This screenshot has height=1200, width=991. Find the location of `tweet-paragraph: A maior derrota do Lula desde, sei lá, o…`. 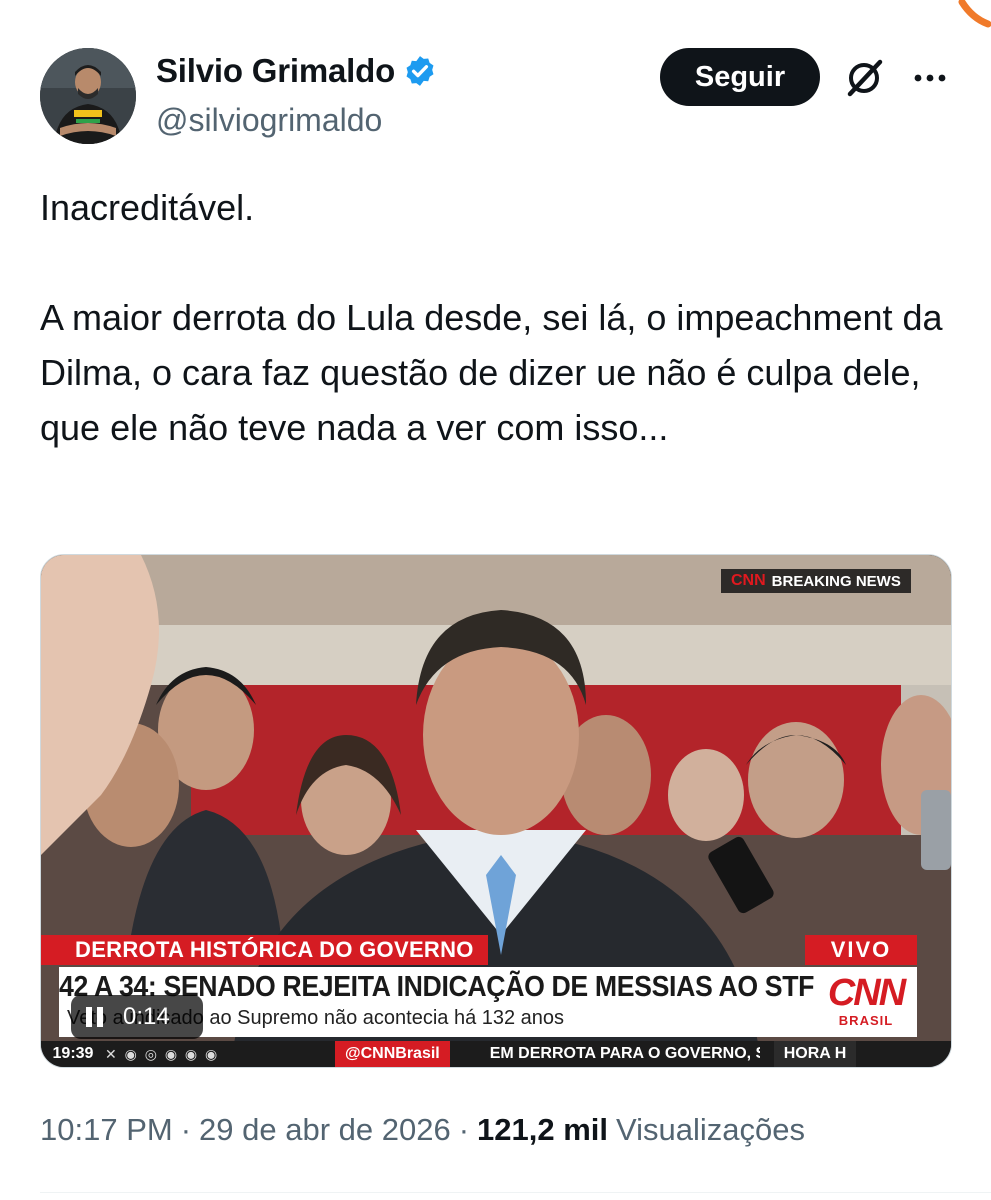

tweet-paragraph: A maior derrota do Lula desde, sei lá, o… is located at coordinates (491, 372).